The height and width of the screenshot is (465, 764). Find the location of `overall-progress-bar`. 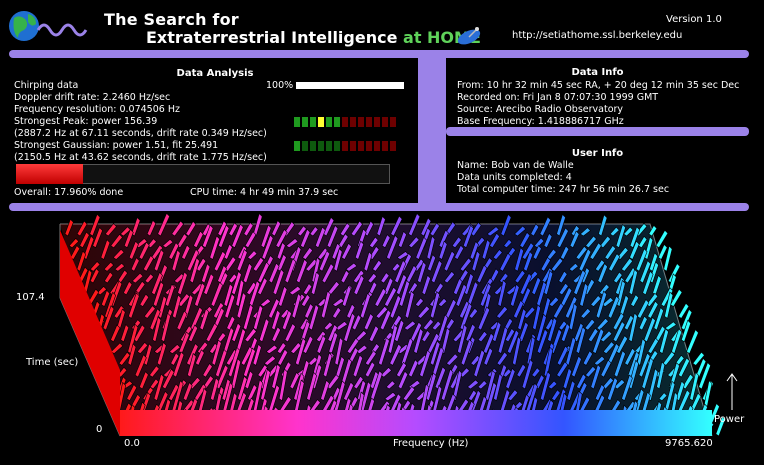

overall-progress-bar is located at coordinates (203, 175).